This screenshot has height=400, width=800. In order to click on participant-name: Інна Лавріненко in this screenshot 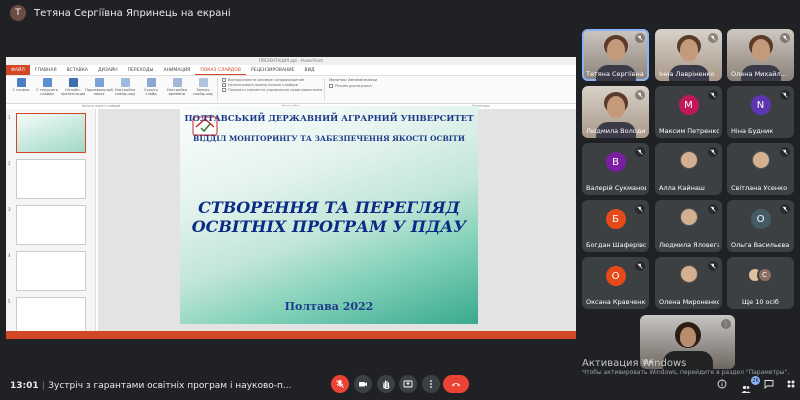, I will do `click(687, 74)`.